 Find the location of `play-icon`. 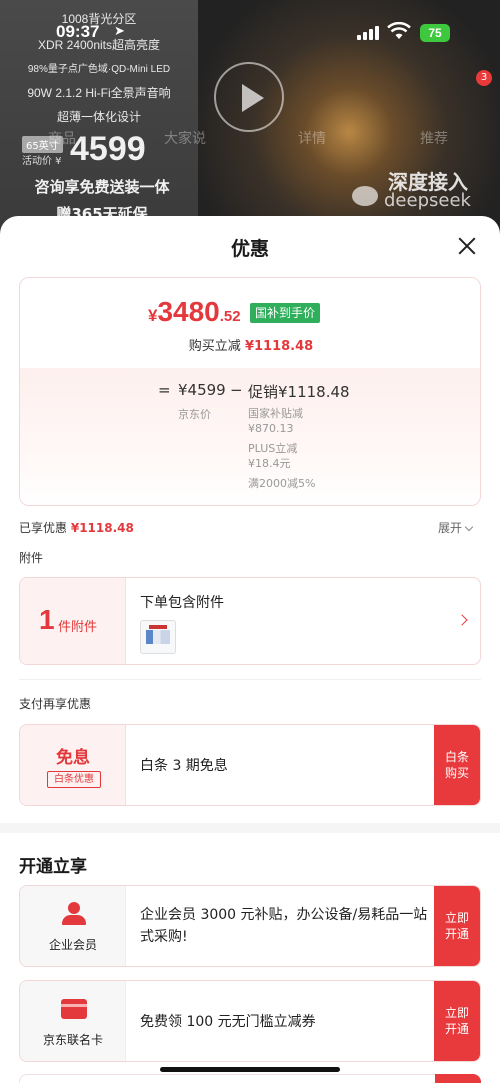

play-icon is located at coordinates (249, 97).